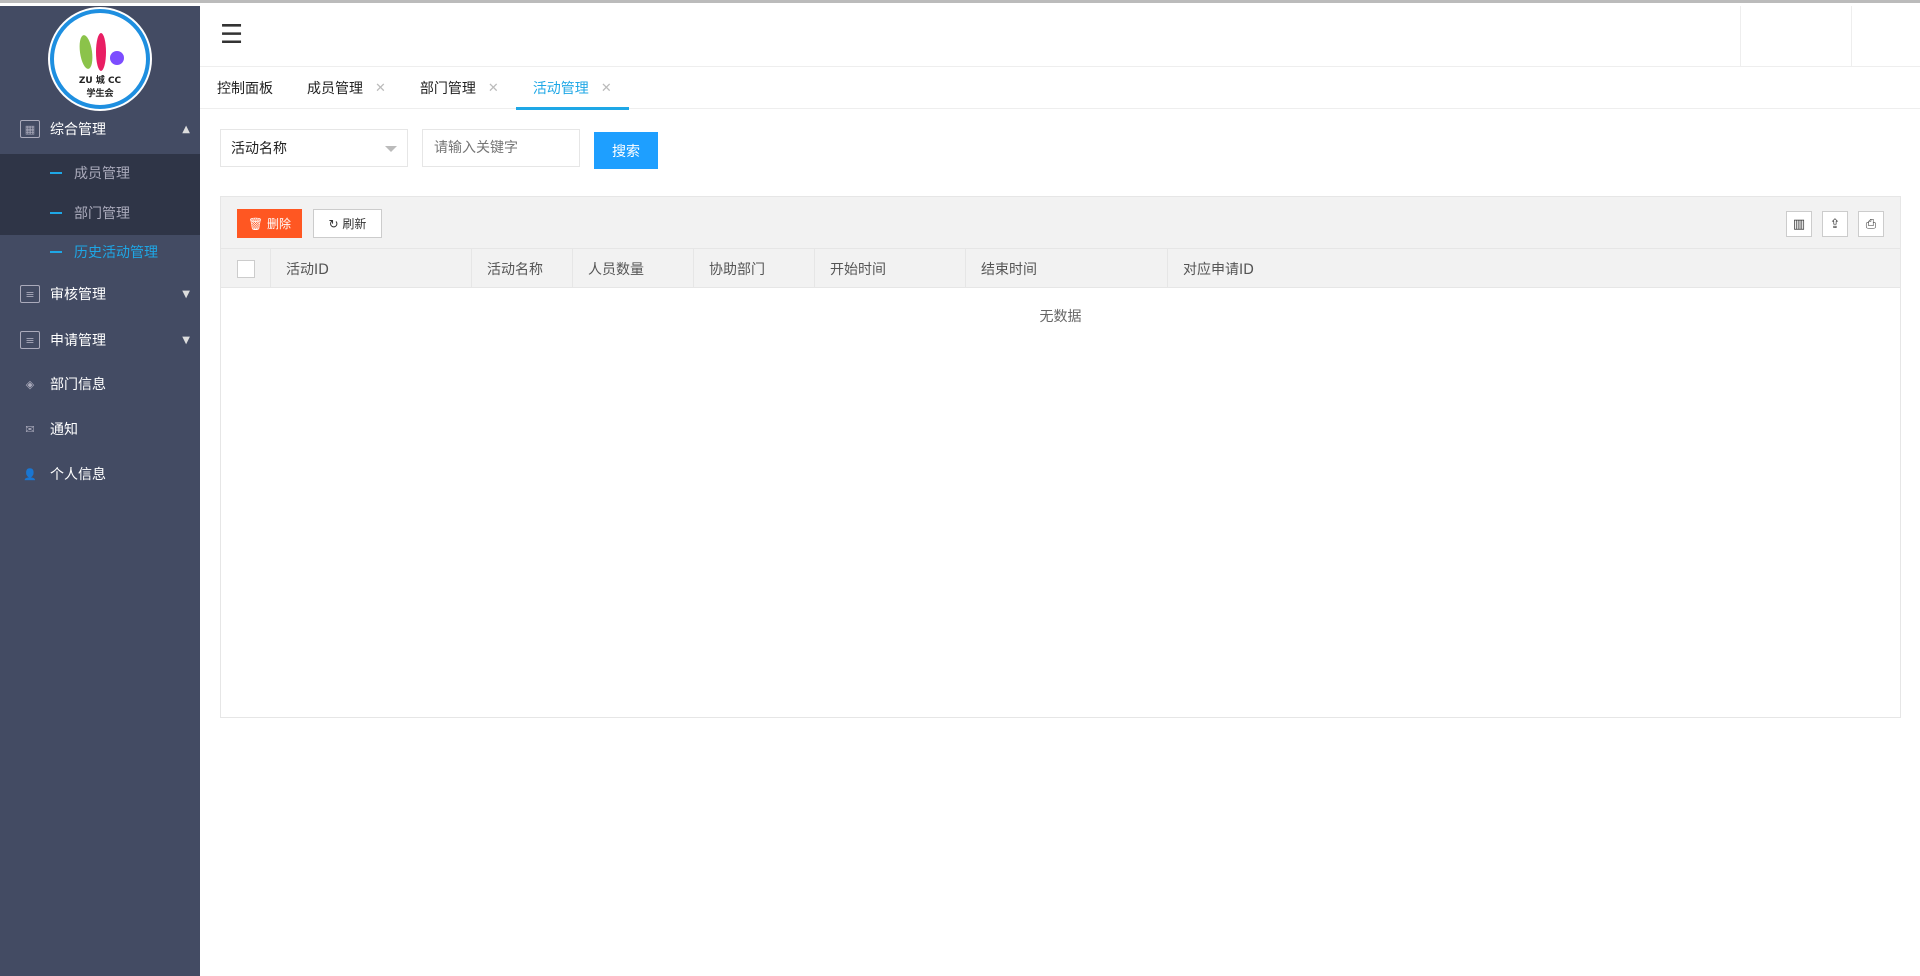  What do you see at coordinates (100, 474) in the screenshot?
I see `sidebar-item-profile: 👤 个人信息` at bounding box center [100, 474].